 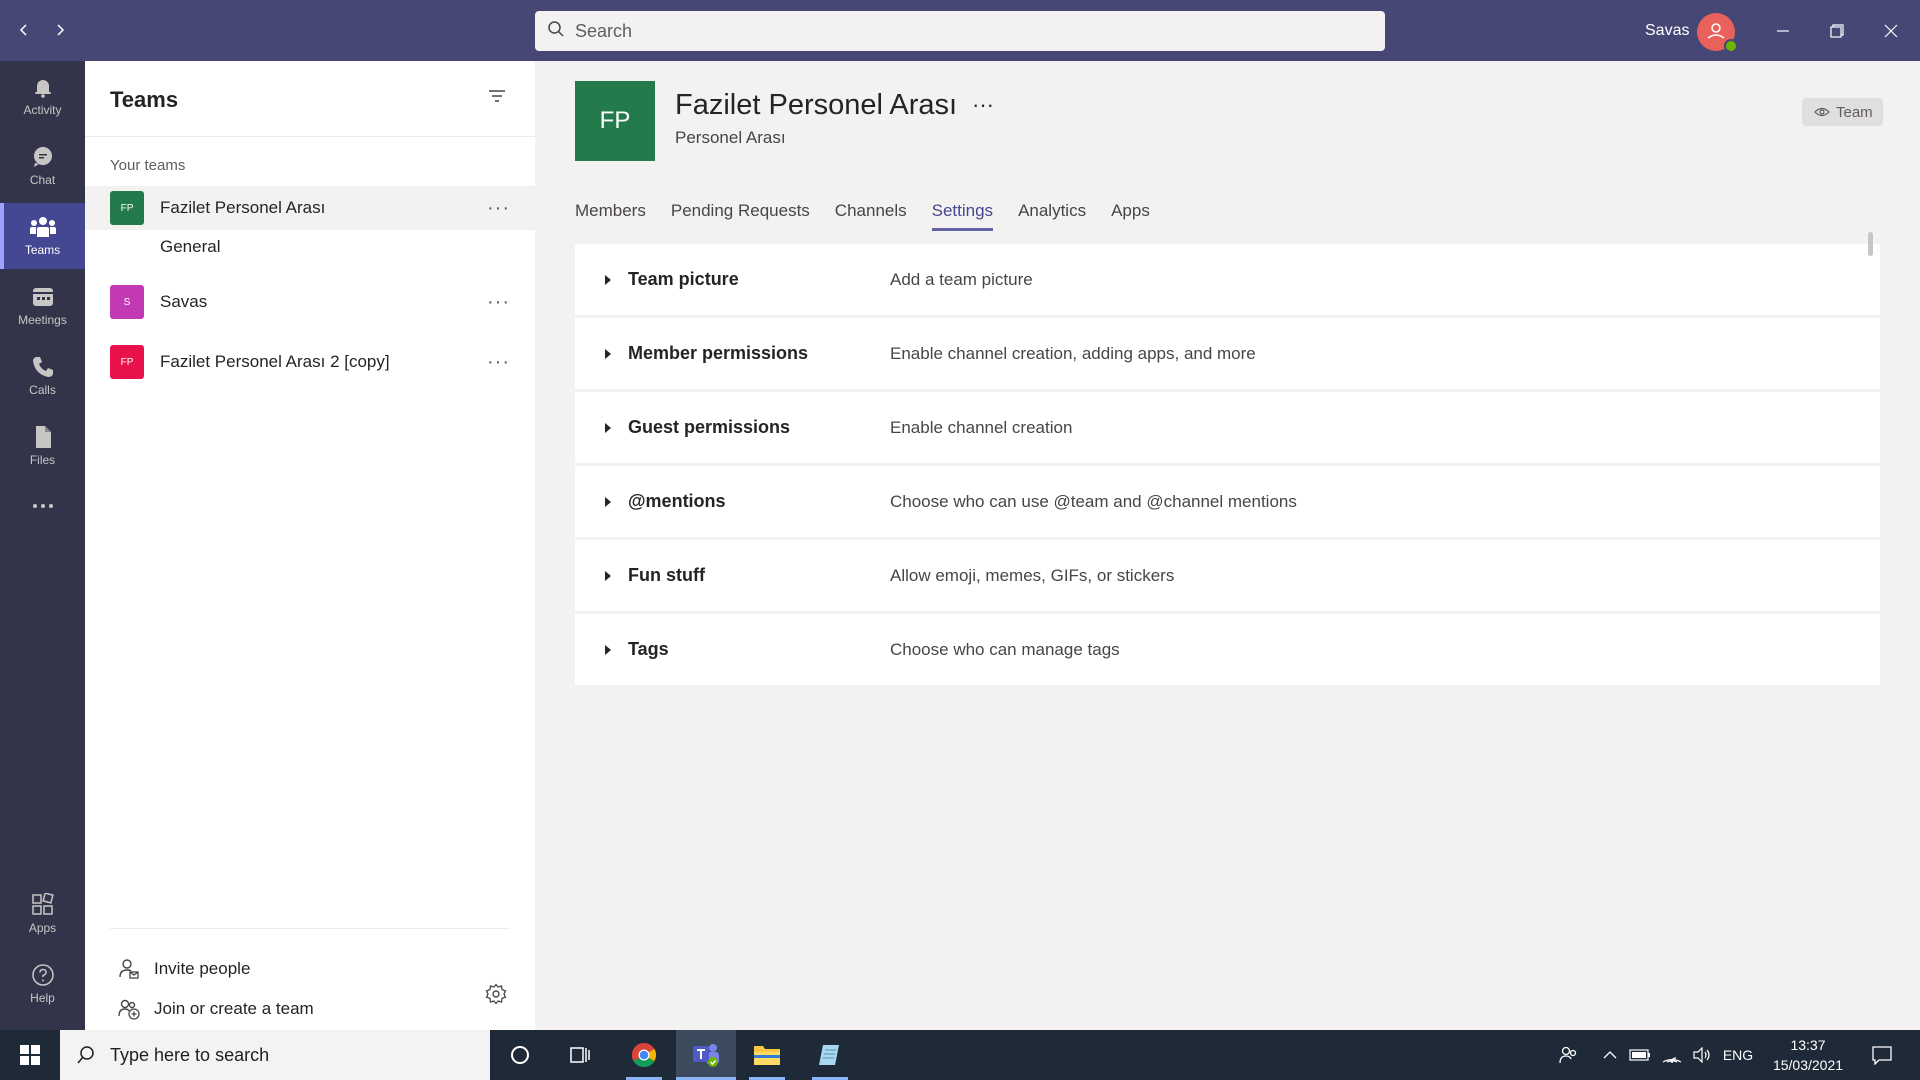 I want to click on teams-icon, so click(x=42, y=227).